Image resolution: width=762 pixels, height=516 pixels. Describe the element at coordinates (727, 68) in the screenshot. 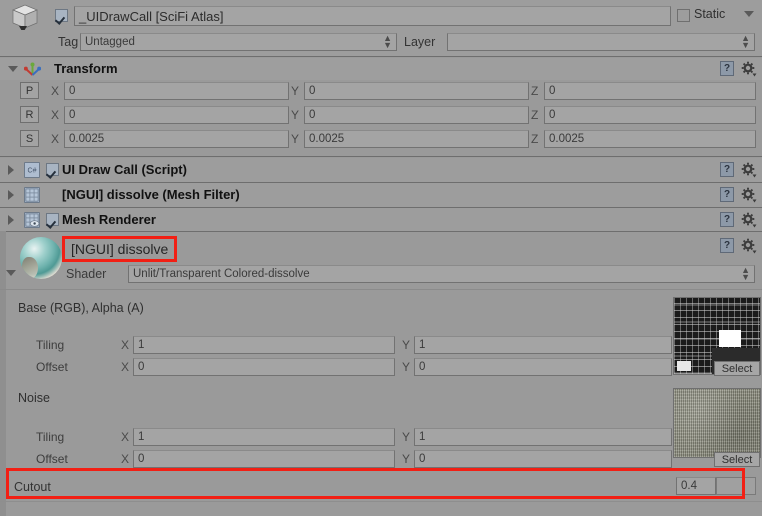

I see `help-icon-transform: ?` at that location.